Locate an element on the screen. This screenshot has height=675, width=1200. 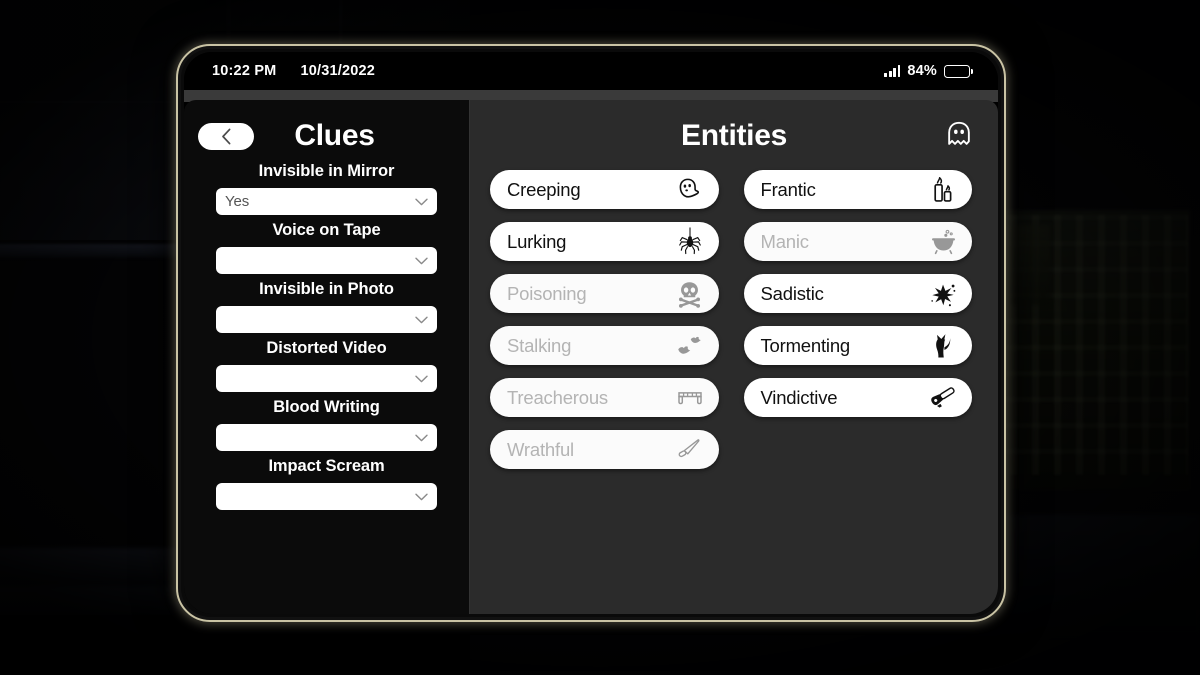
clue-dropdown-impact-scream is located at coordinates (326, 496).